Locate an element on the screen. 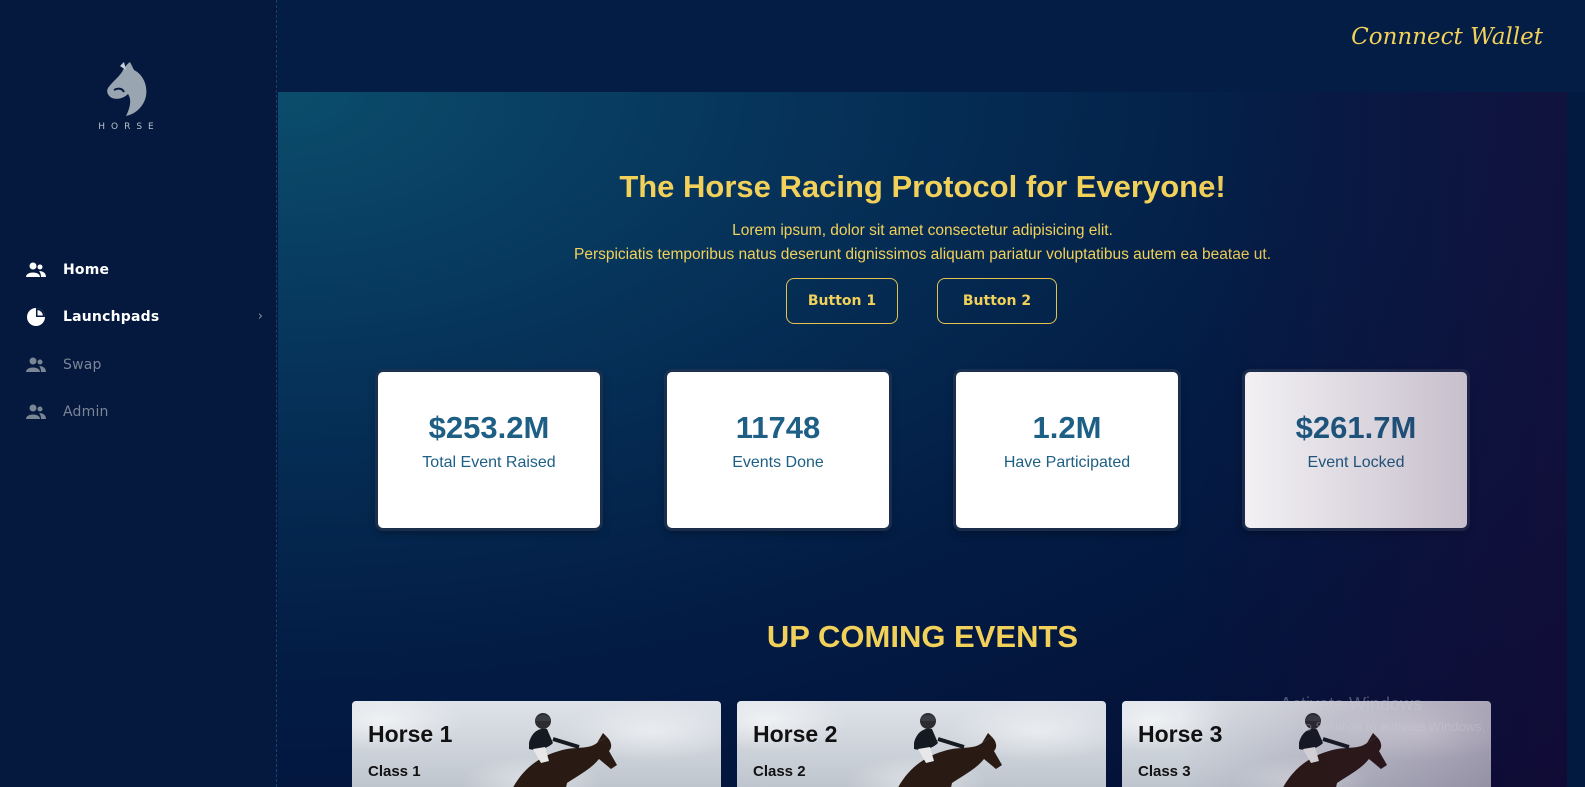 The height and width of the screenshot is (787, 1585). sidebar-item-label: Swap is located at coordinates (82, 364).